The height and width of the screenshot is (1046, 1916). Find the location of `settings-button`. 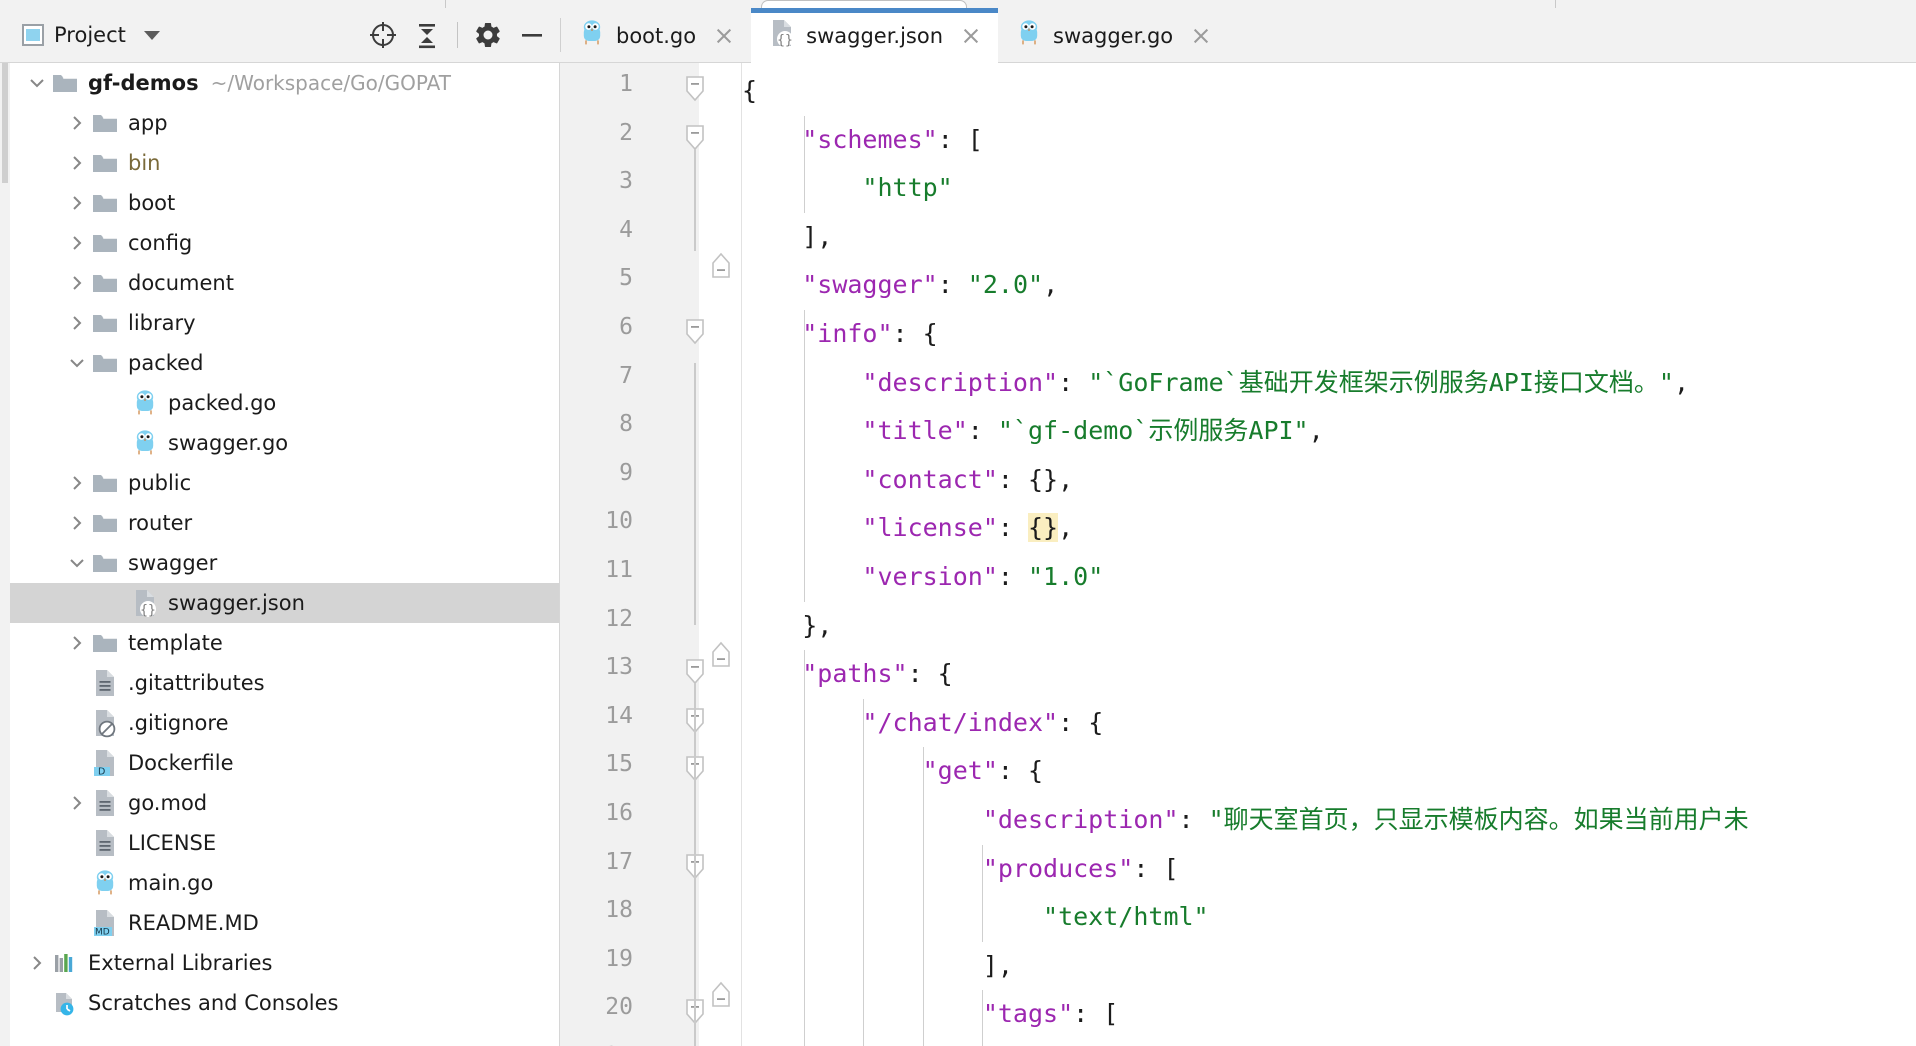

settings-button is located at coordinates (488, 35).